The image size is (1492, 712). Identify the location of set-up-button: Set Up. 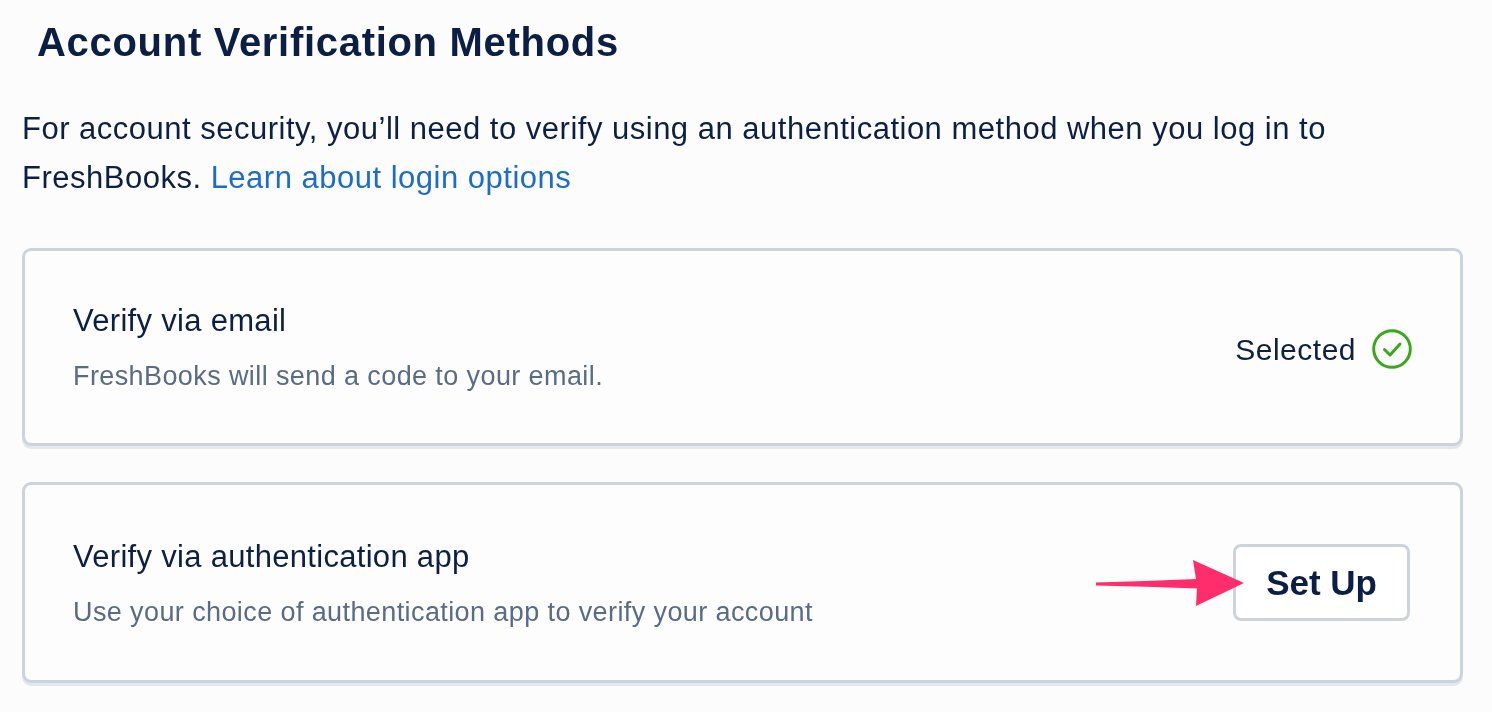
(1321, 582).